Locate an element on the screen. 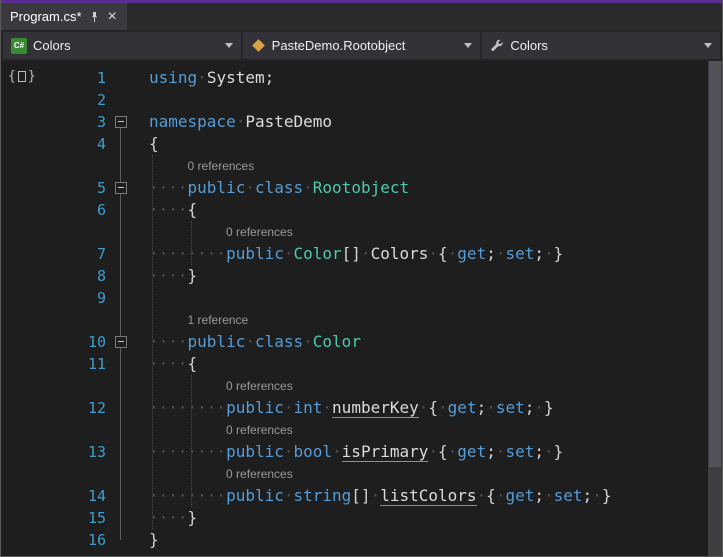 The width and height of the screenshot is (723, 557). code-line: 3 namespace·PasteDemo is located at coordinates (354, 122).